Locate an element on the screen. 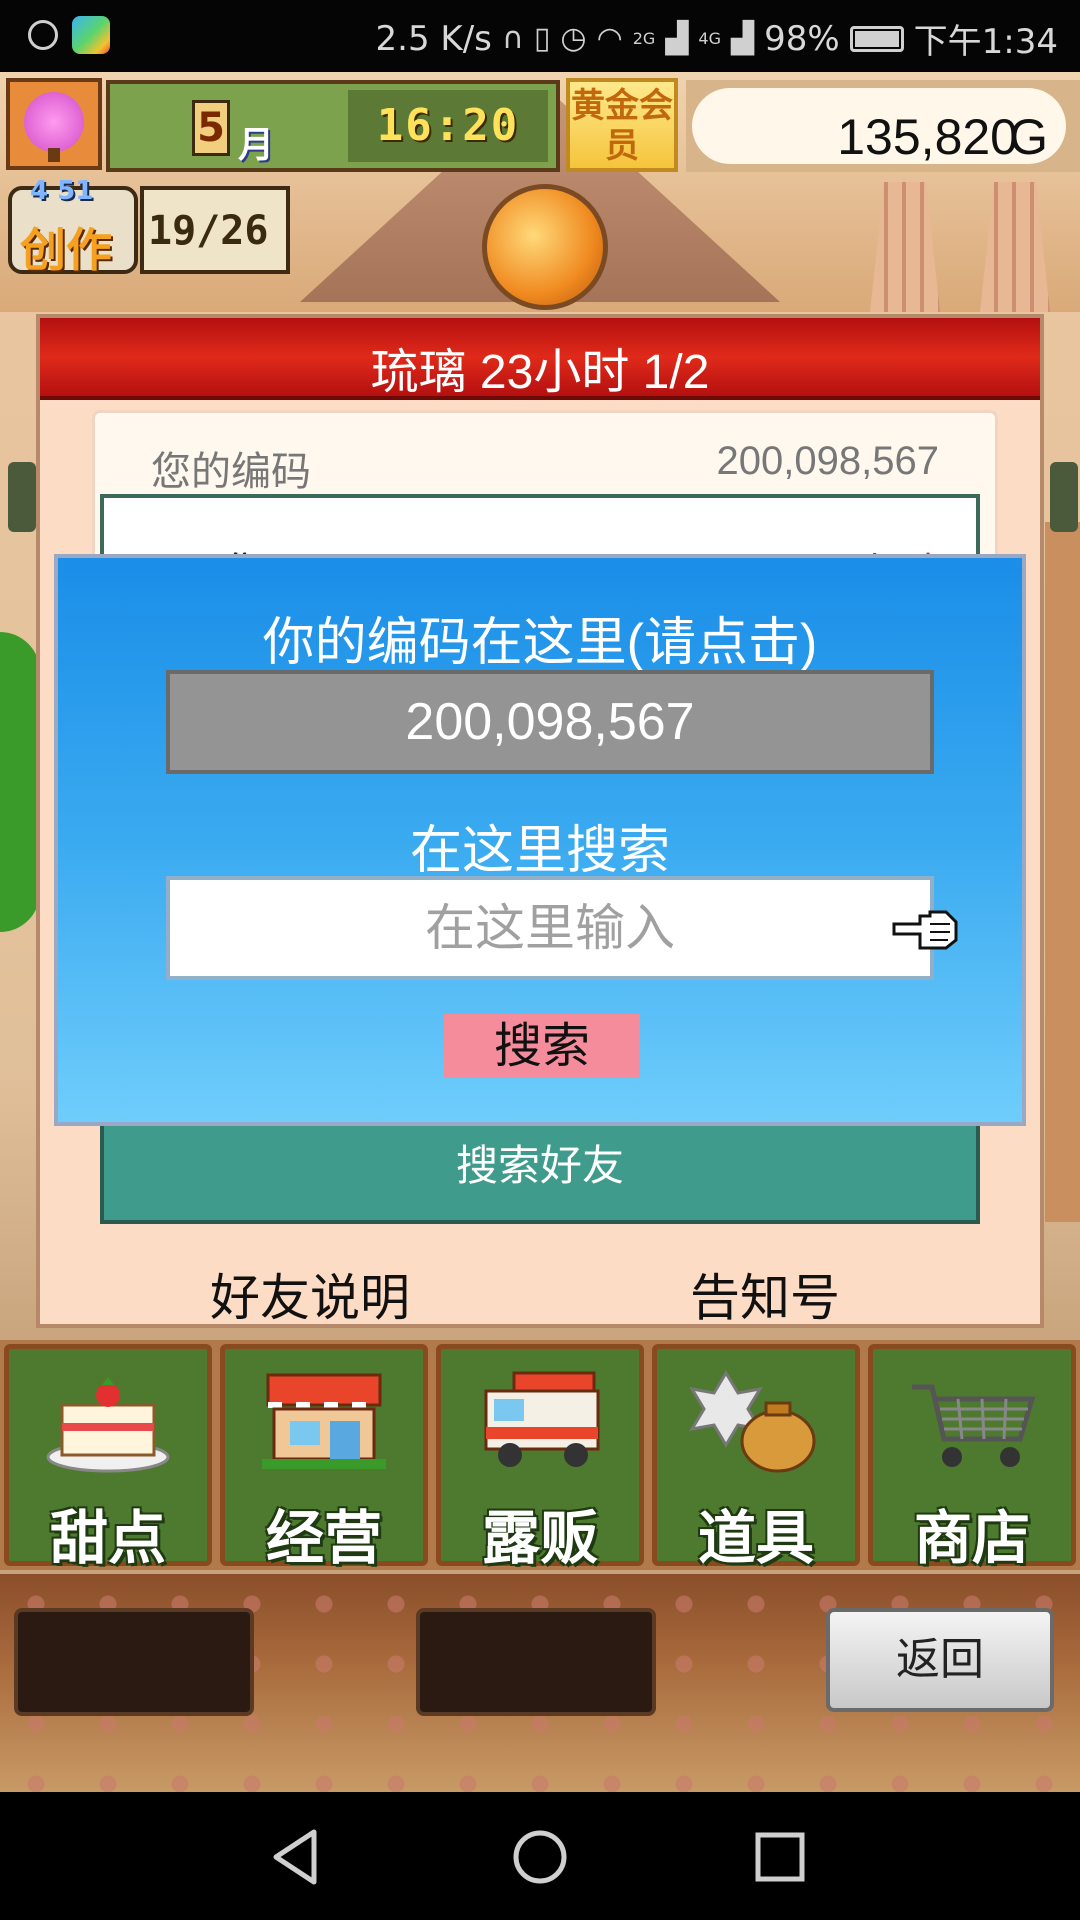  date-panel: 5 月 16:20 is located at coordinates (333, 126).